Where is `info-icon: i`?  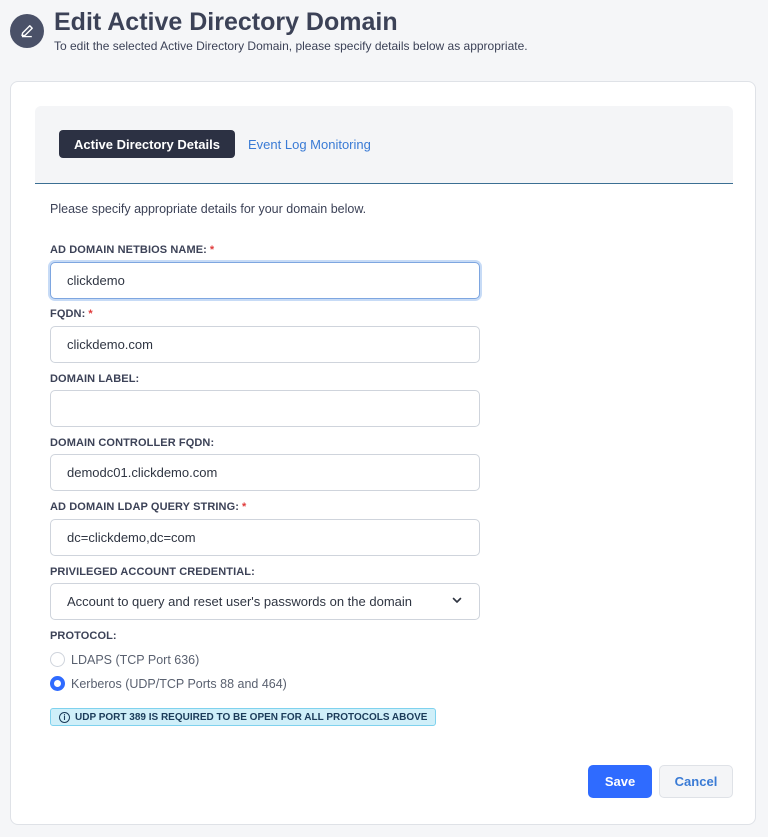
info-icon: i is located at coordinates (64, 717).